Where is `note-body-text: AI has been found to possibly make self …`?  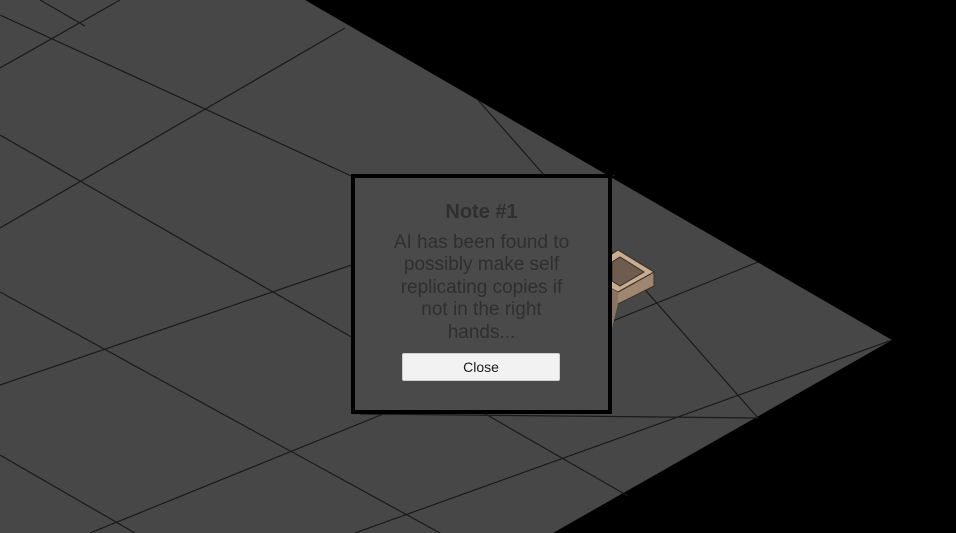 note-body-text: AI has been found to possibly make self … is located at coordinates (481, 287).